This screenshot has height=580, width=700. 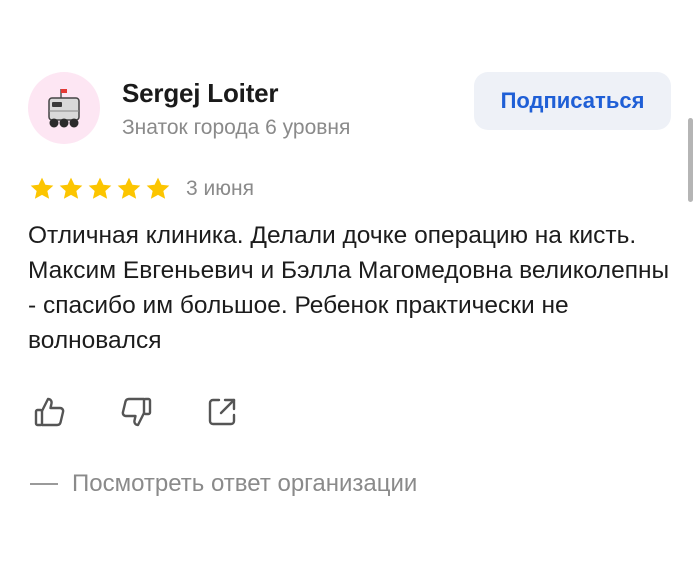 I want to click on rating-stars, so click(x=100, y=189).